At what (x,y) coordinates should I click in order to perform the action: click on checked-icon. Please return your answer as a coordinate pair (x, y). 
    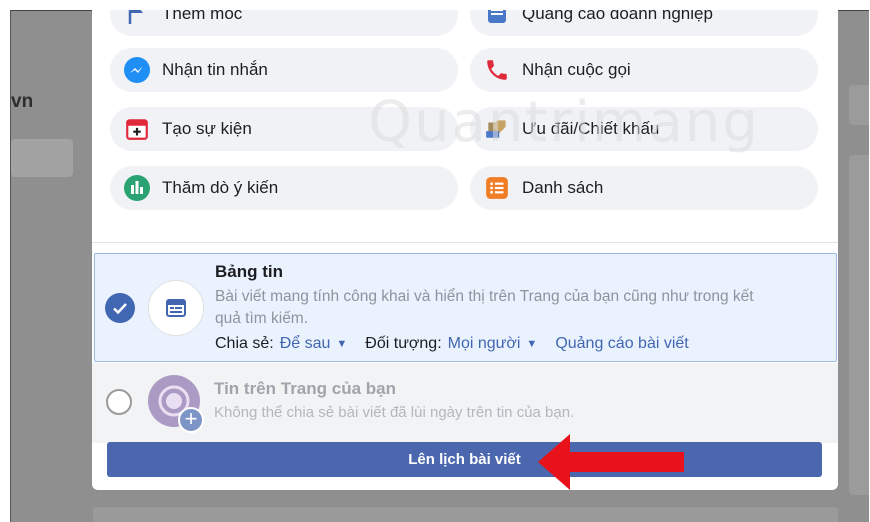
    Looking at the image, I should click on (120, 308).